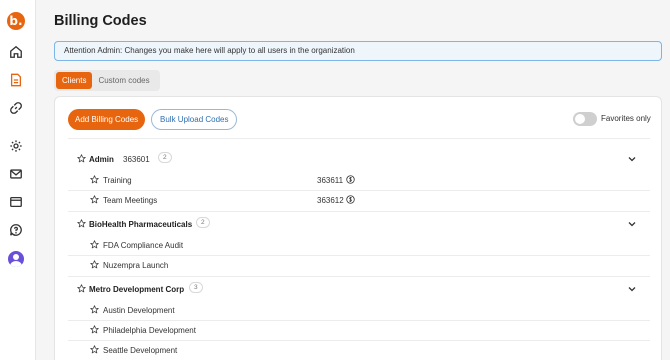 The width and height of the screenshot is (670, 360). Describe the element at coordinates (16, 21) in the screenshot. I see `brand-logo: b.` at that location.